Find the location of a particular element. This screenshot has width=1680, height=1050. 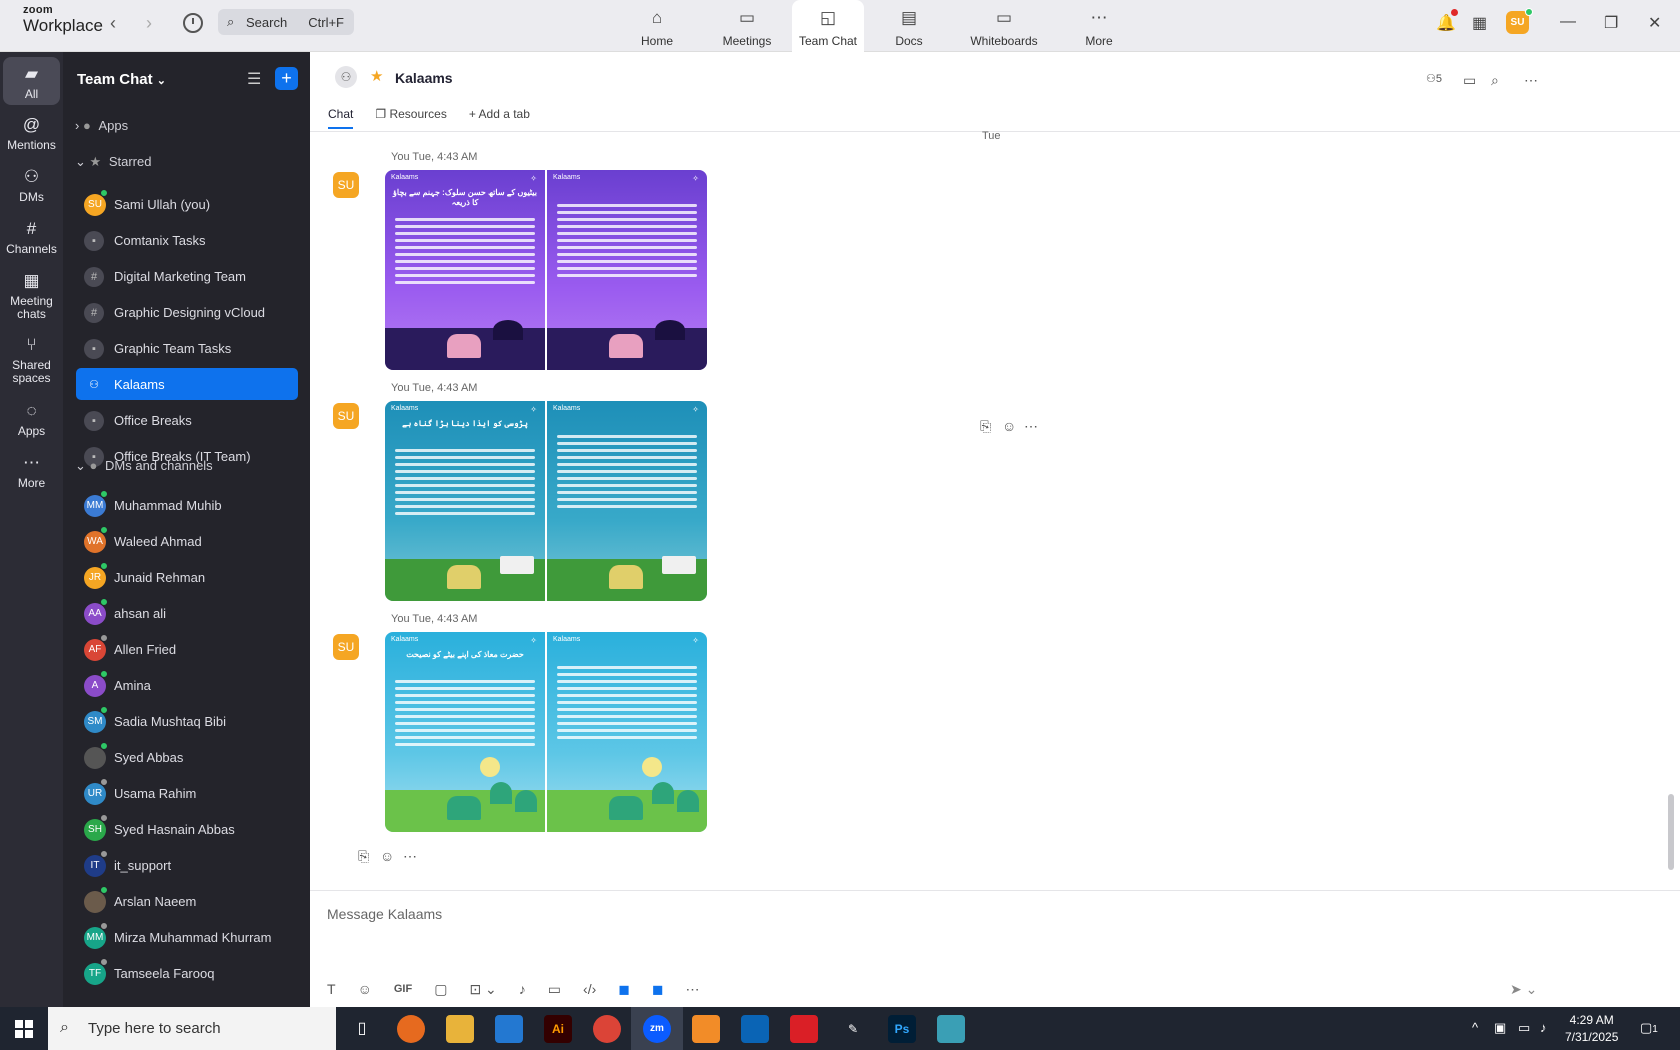

screenshot-icon: ⊡ ⌄ is located at coordinates (482, 989).